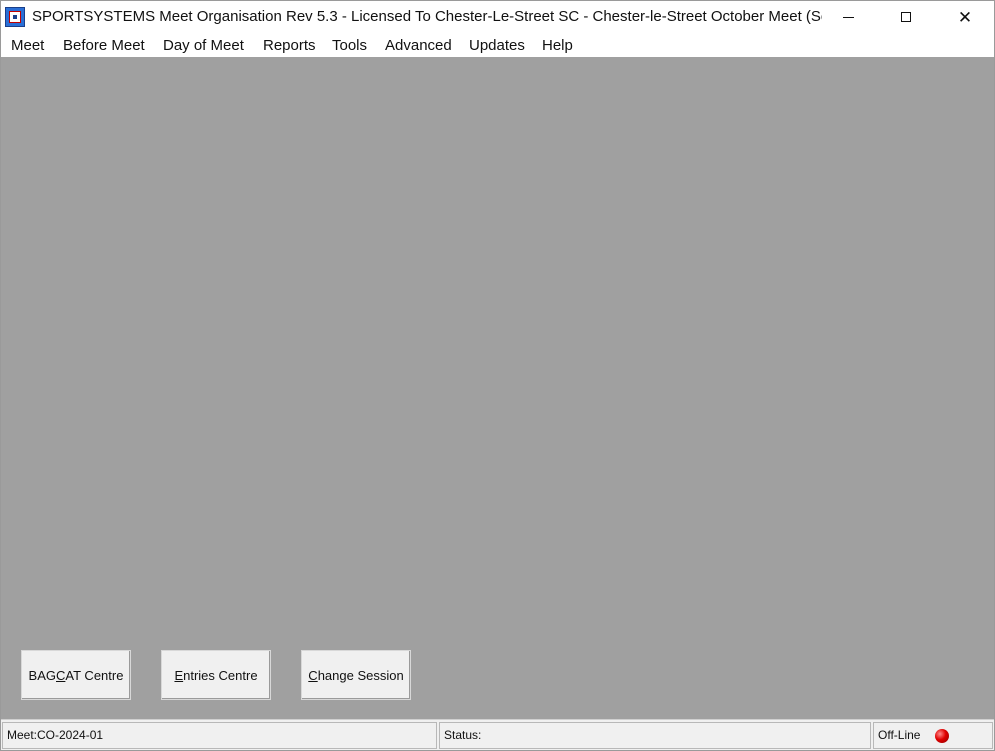  I want to click on menu-help: Help, so click(557, 45).